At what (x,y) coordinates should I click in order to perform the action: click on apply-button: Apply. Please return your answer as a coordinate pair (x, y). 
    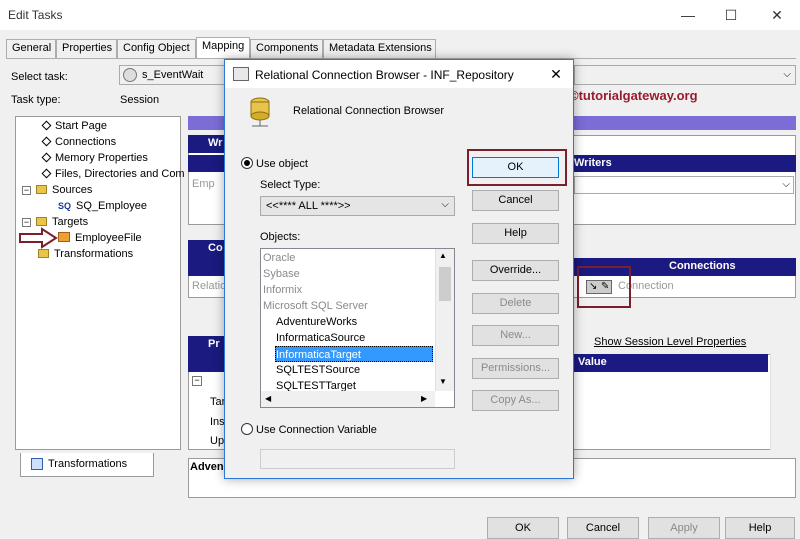
    Looking at the image, I should click on (684, 528).